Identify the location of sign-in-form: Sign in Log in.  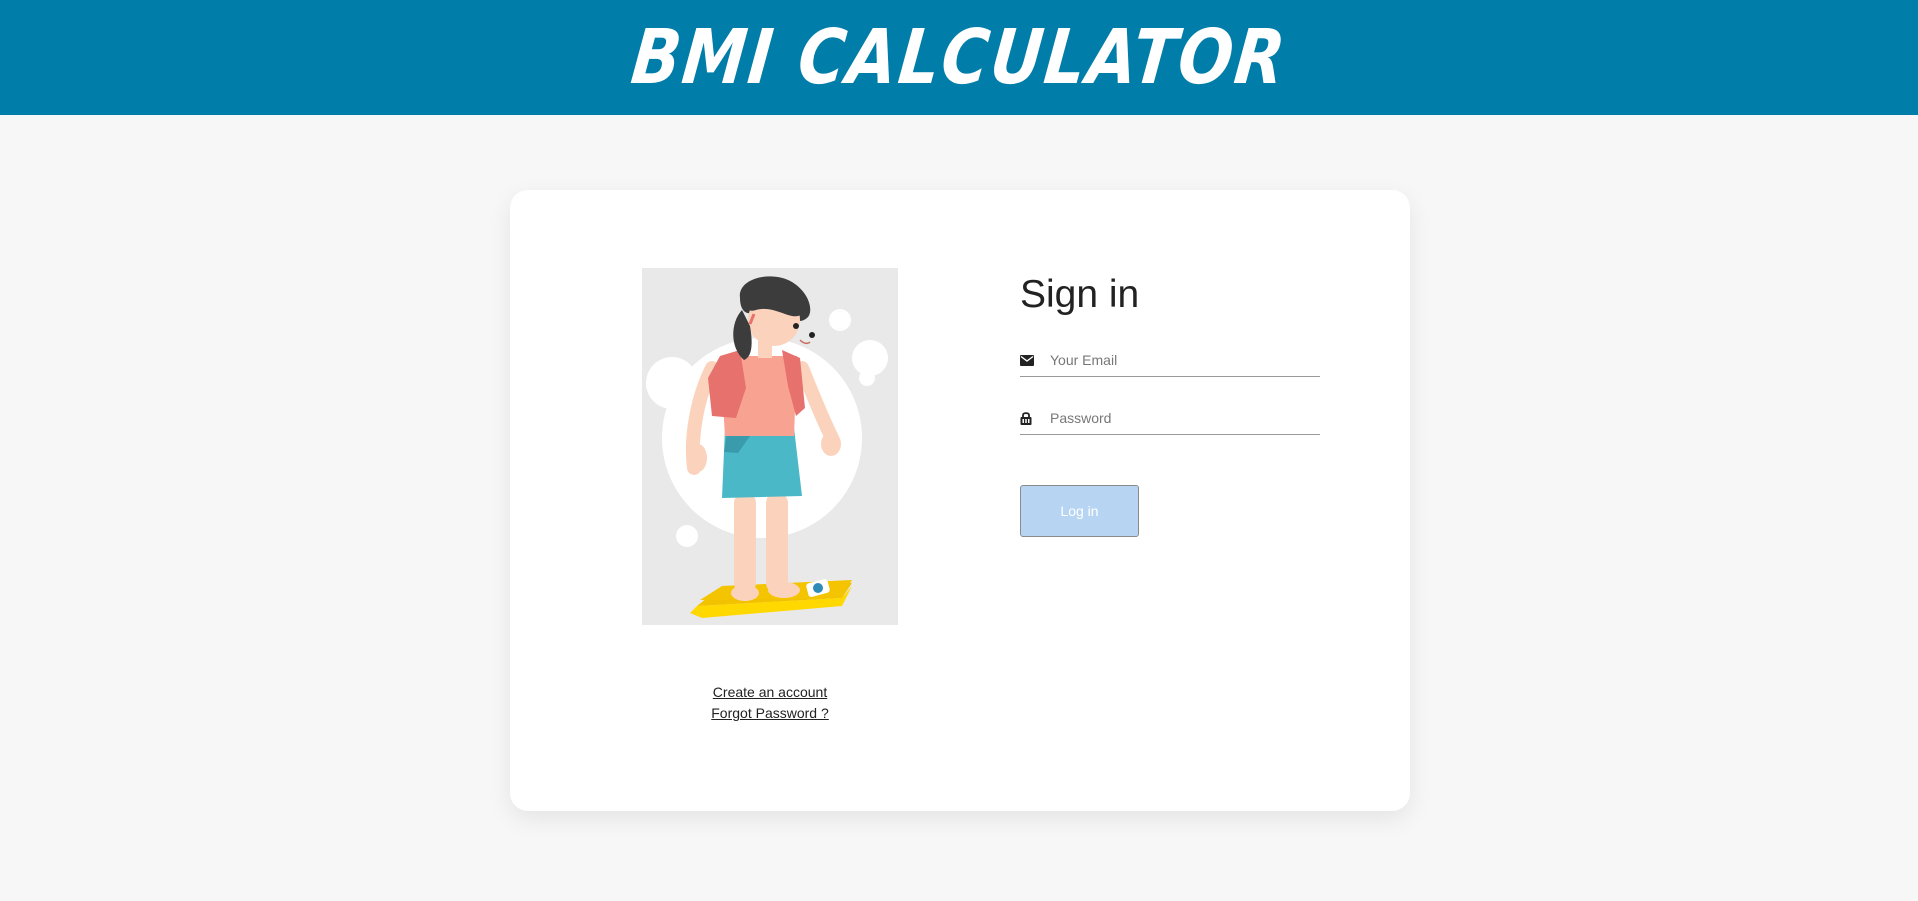
(1170, 401).